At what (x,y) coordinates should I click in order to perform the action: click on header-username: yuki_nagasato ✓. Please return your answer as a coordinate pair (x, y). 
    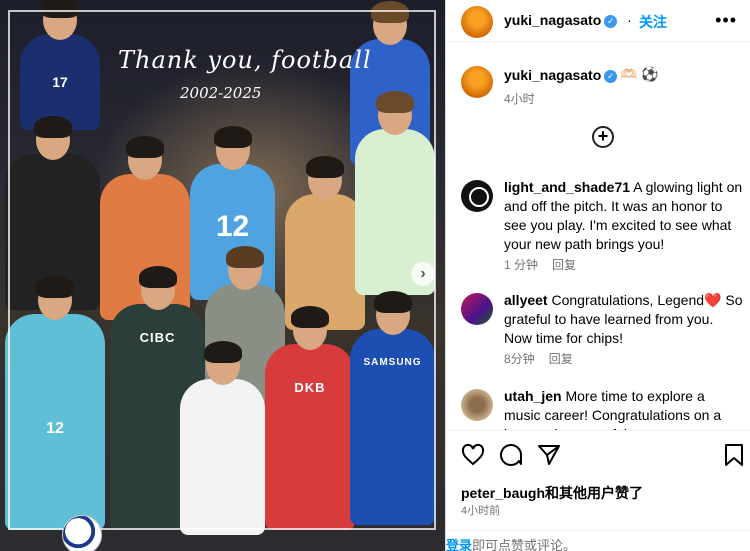
    Looking at the image, I should click on (561, 20).